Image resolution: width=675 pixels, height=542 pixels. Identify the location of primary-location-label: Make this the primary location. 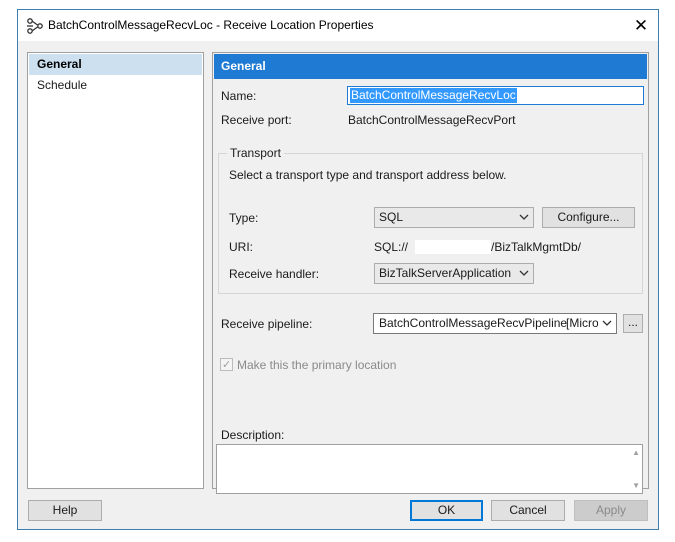
(317, 365).